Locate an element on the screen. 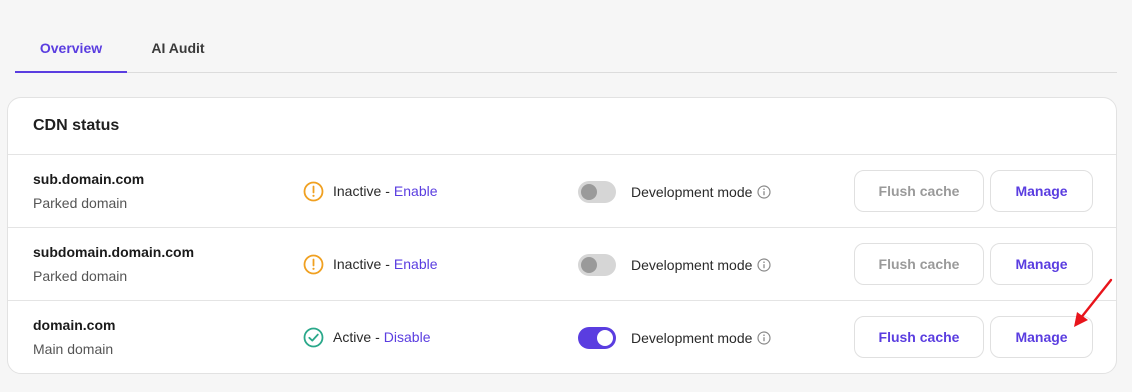  domain-name: sub.domain.com is located at coordinates (89, 179).